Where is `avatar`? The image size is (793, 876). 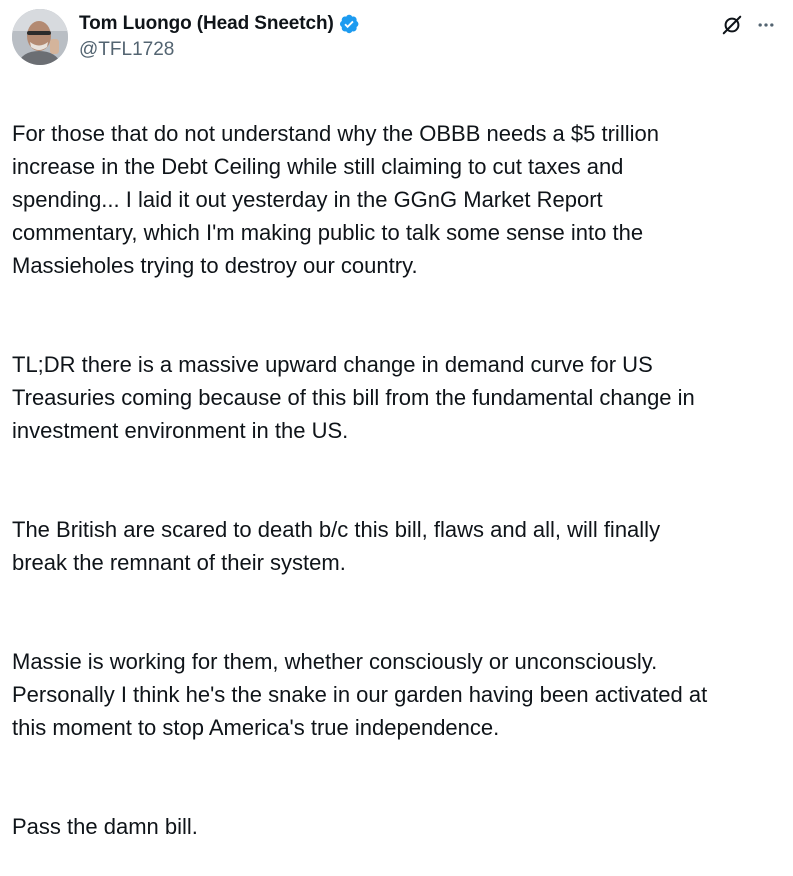 avatar is located at coordinates (40, 37).